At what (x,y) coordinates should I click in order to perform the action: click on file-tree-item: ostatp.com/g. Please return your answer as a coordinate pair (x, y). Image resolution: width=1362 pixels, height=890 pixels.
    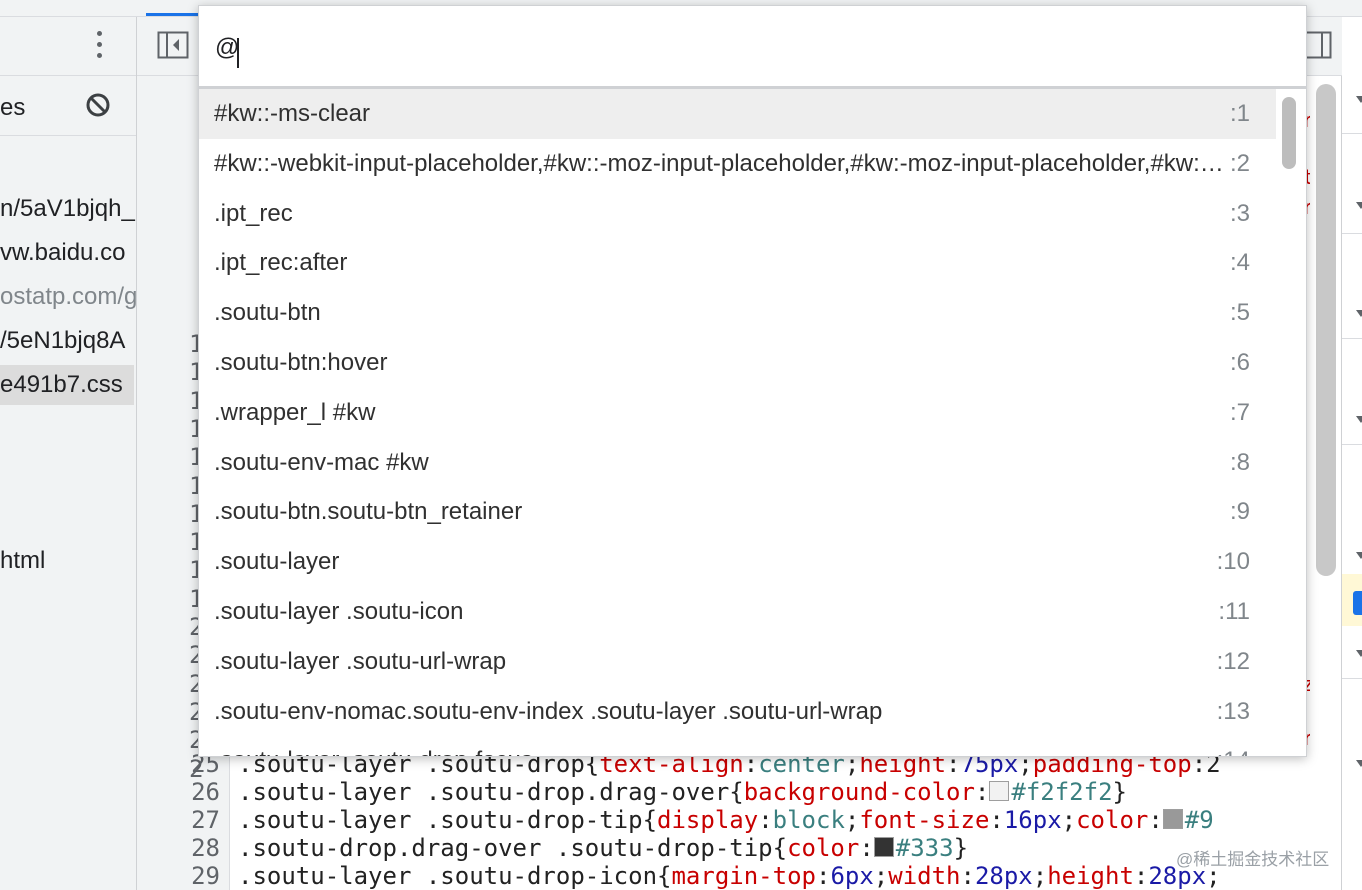
    Looking at the image, I should click on (68, 297).